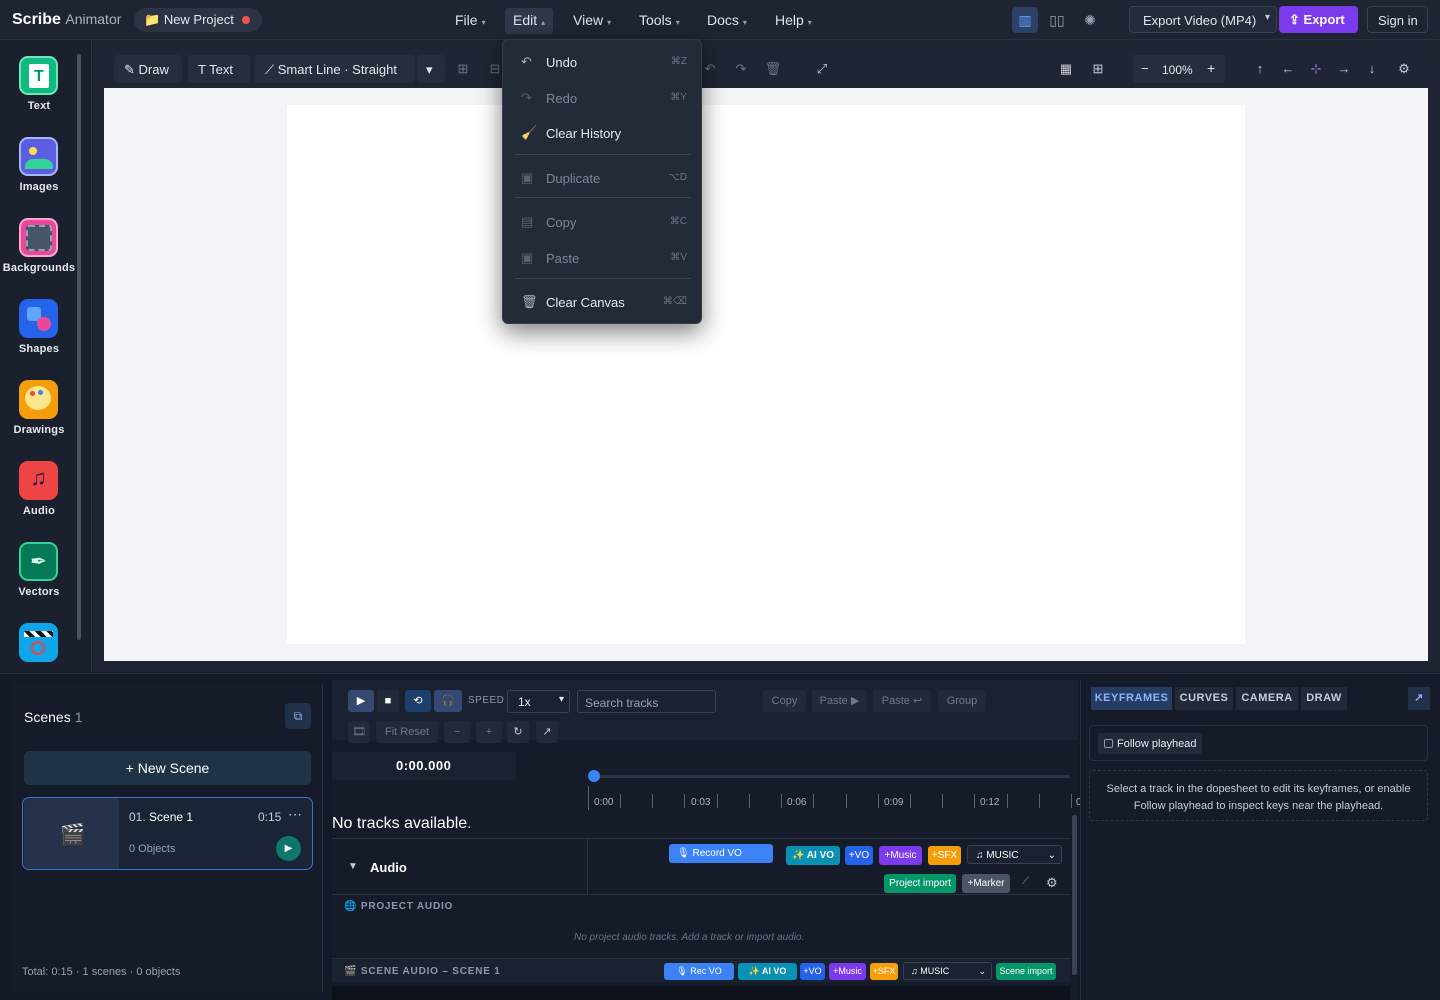 The height and width of the screenshot is (1000, 1440). Describe the element at coordinates (1131, 698) in the screenshot. I see `tab-keyframes: KEYFRAMES` at that location.